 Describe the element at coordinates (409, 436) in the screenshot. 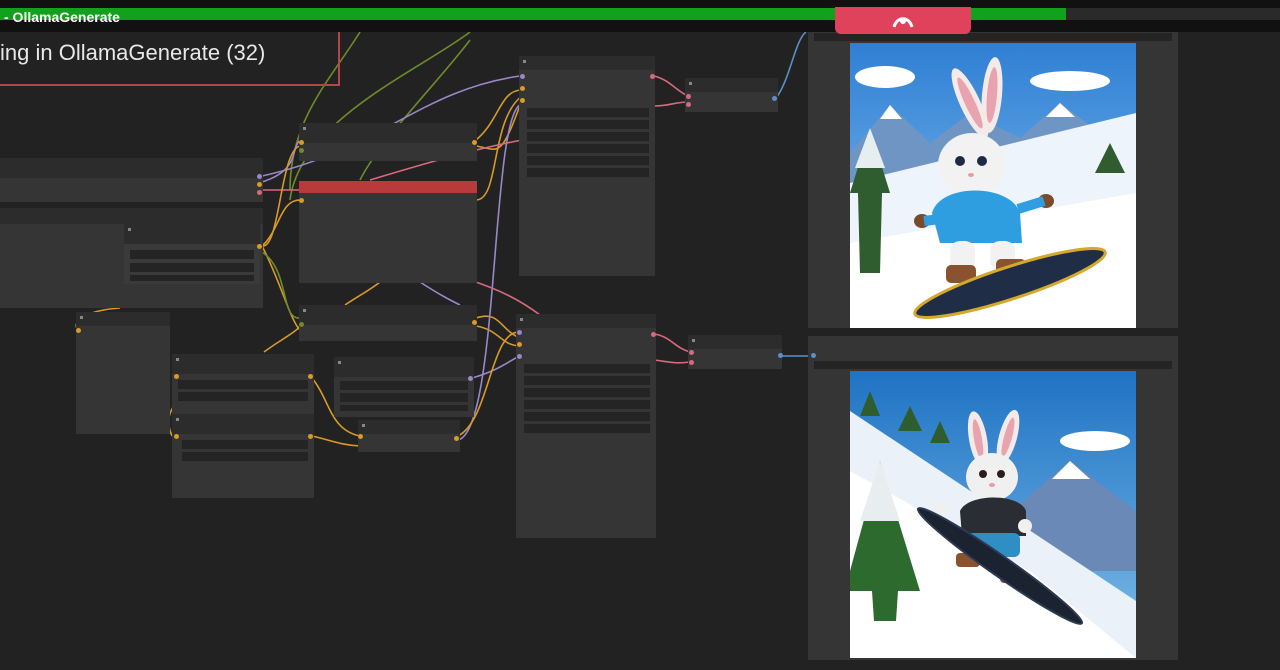

I see `node-seed` at that location.